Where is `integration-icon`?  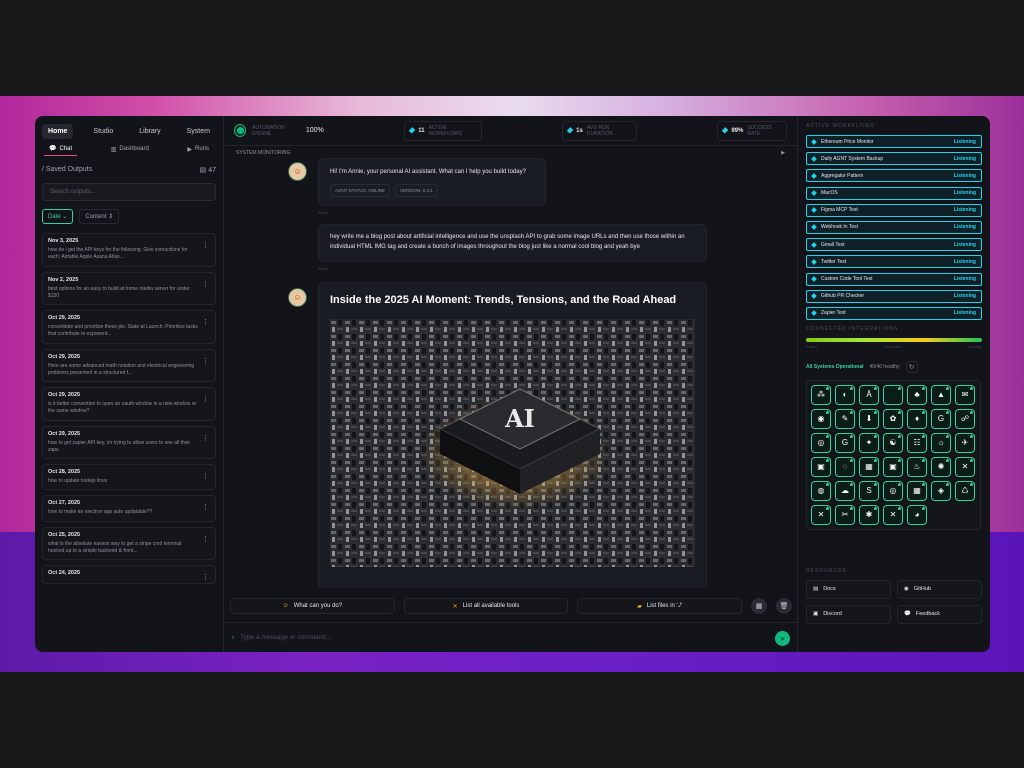
integration-icon is located at coordinates (893, 394).